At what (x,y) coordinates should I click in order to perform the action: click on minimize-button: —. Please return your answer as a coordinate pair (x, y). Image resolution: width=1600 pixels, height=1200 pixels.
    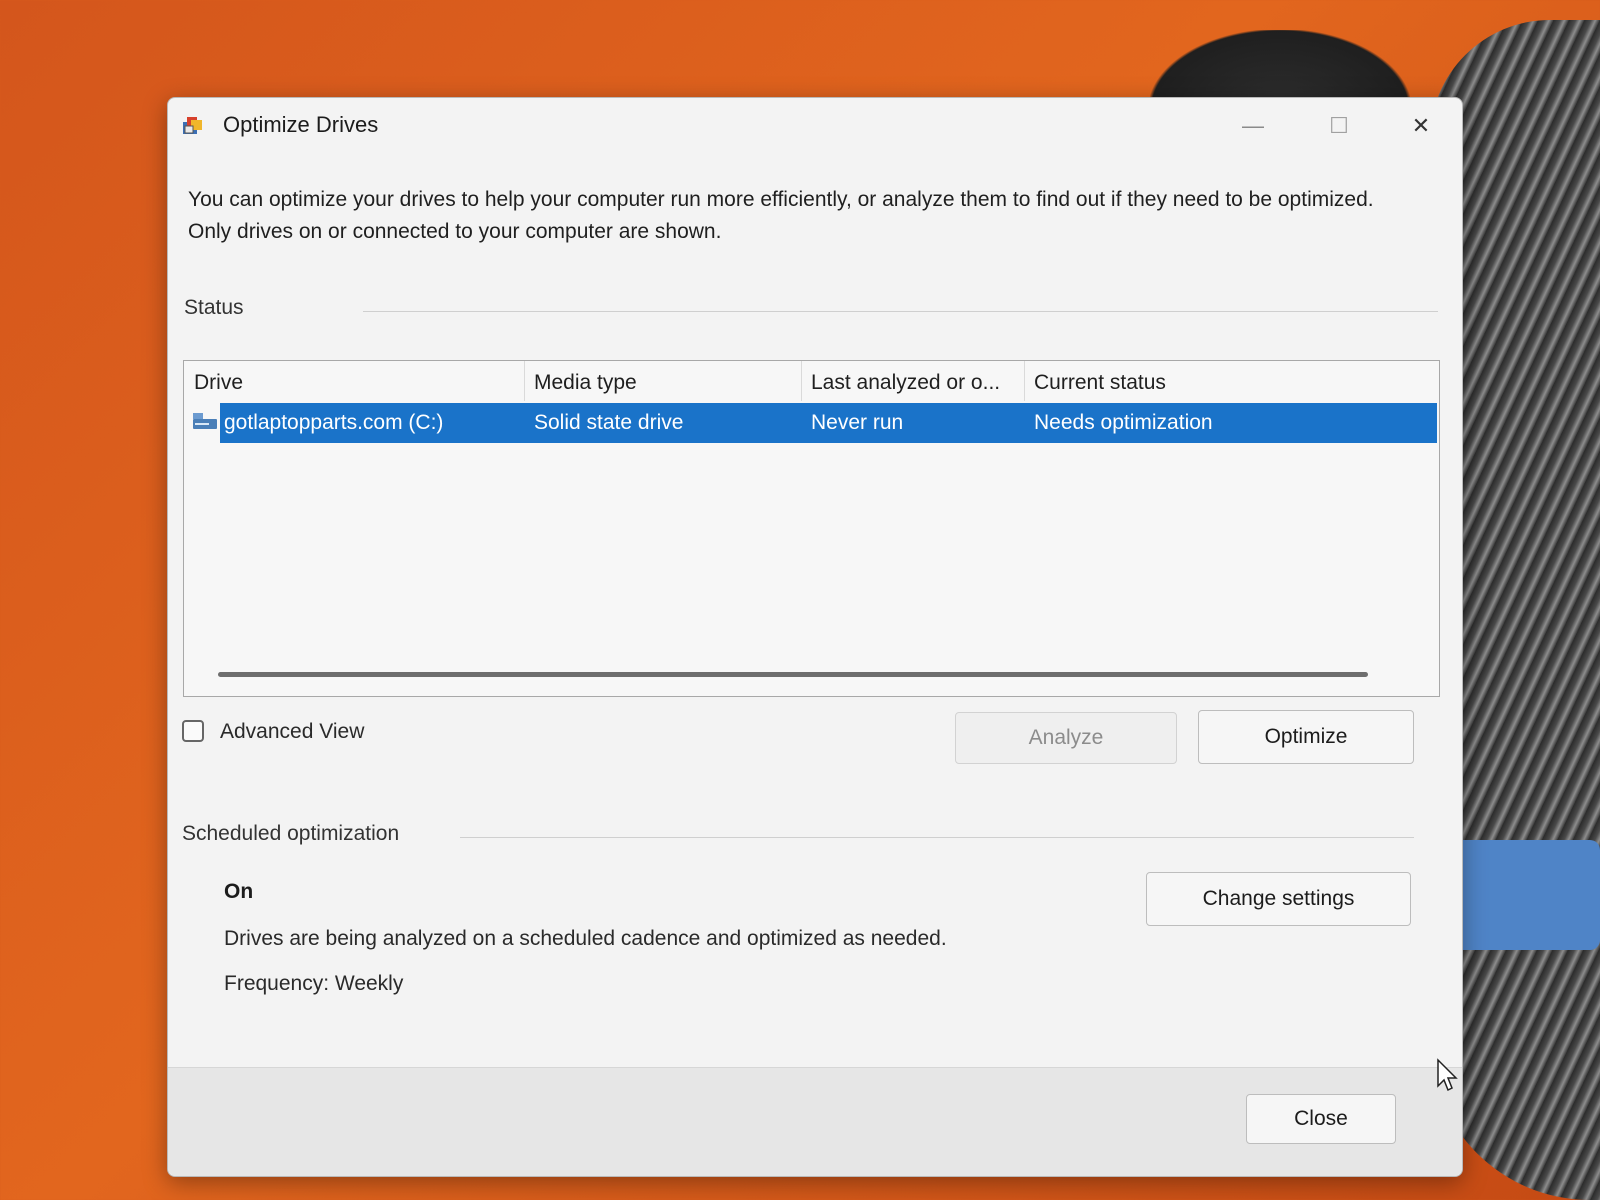
    Looking at the image, I should click on (1253, 126).